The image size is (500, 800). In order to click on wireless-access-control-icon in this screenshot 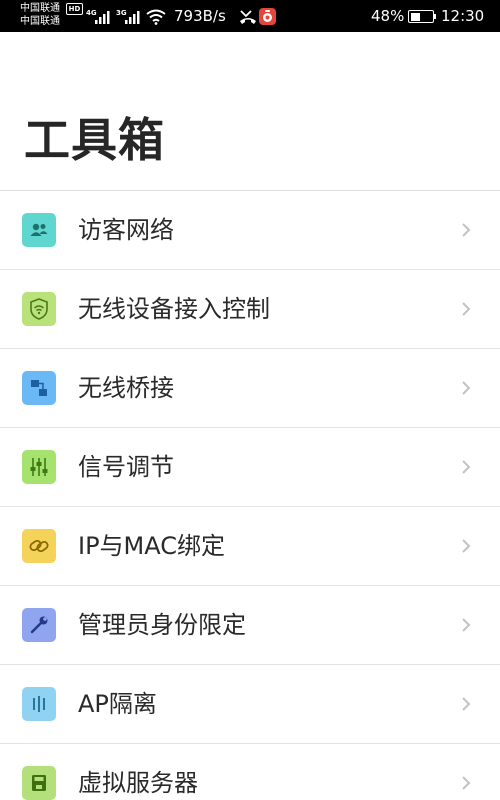, I will do `click(39, 309)`.